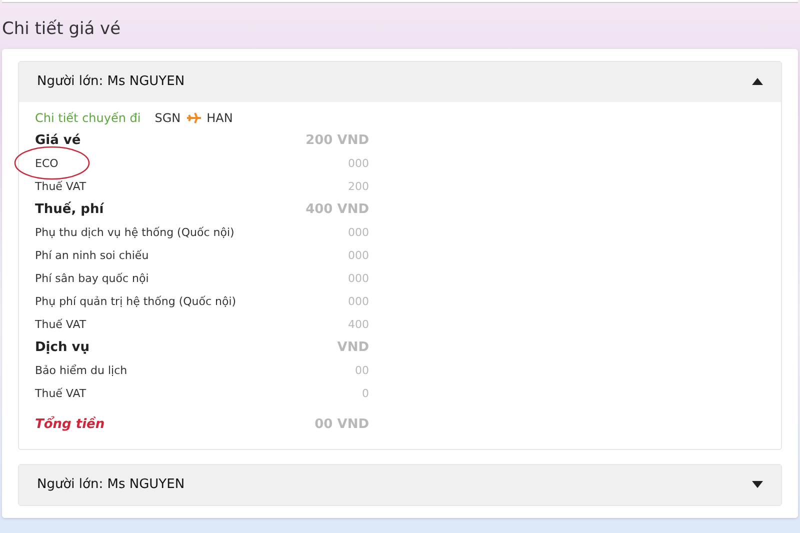 The image size is (800, 533). What do you see at coordinates (134, 232) in the screenshot?
I see `fee-label: Phụ thu dịch vụ hệ thống (Quốc nội)` at bounding box center [134, 232].